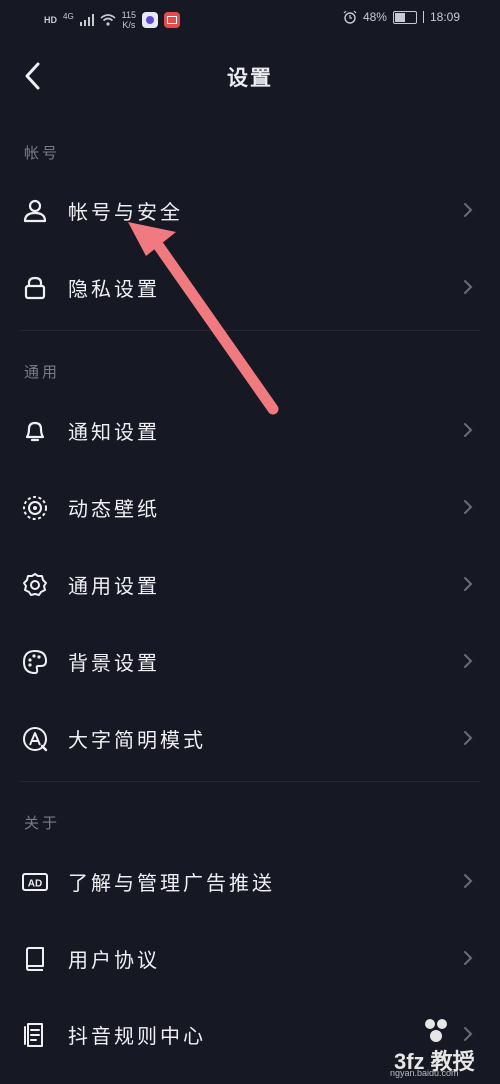 The image size is (500, 1084). Describe the element at coordinates (68, 16) in the screenshot. I see `network-type: 4G` at that location.